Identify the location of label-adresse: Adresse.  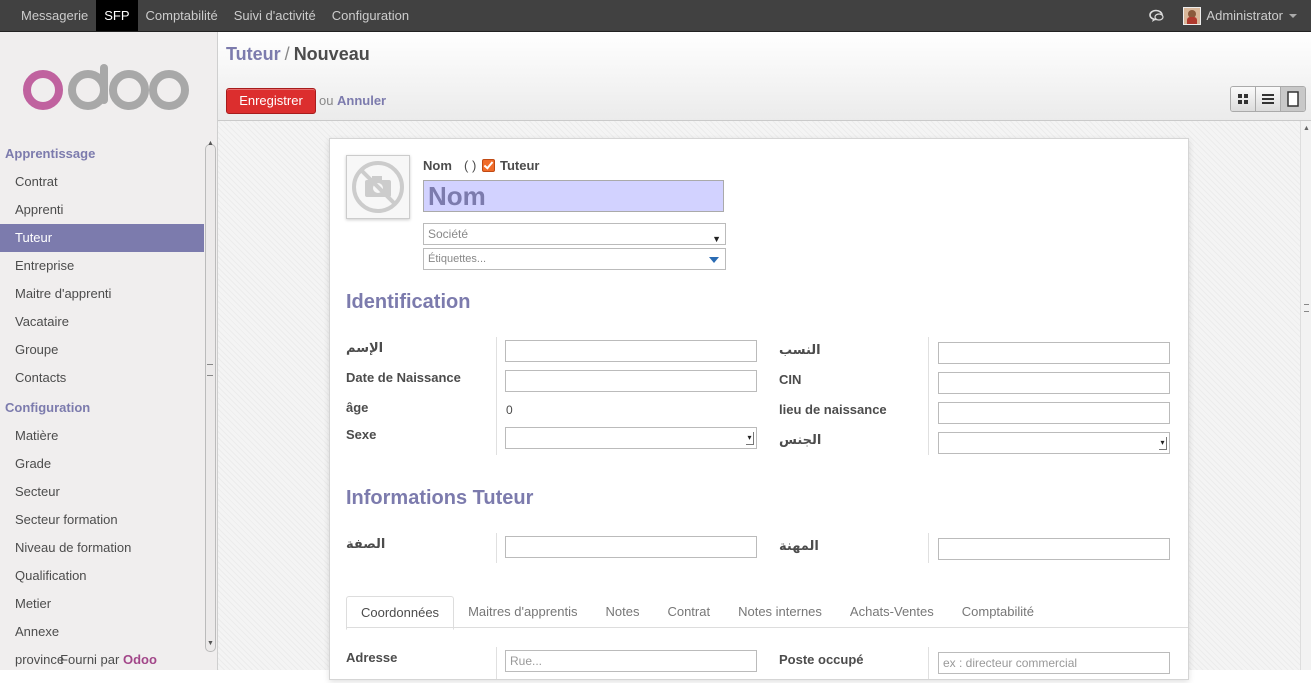
(372, 657).